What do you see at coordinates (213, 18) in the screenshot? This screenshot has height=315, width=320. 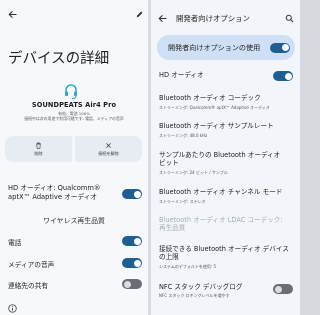 I see `developer-options-title: 開発者向けオプション` at bounding box center [213, 18].